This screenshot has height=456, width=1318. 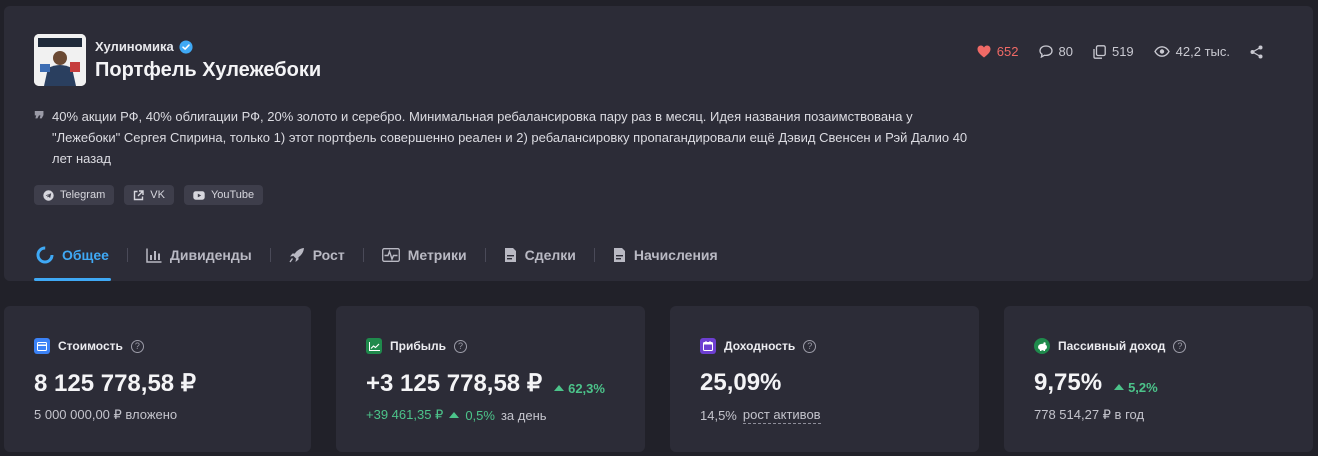 I want to click on copies-count: 519, so click(x=1122, y=51).